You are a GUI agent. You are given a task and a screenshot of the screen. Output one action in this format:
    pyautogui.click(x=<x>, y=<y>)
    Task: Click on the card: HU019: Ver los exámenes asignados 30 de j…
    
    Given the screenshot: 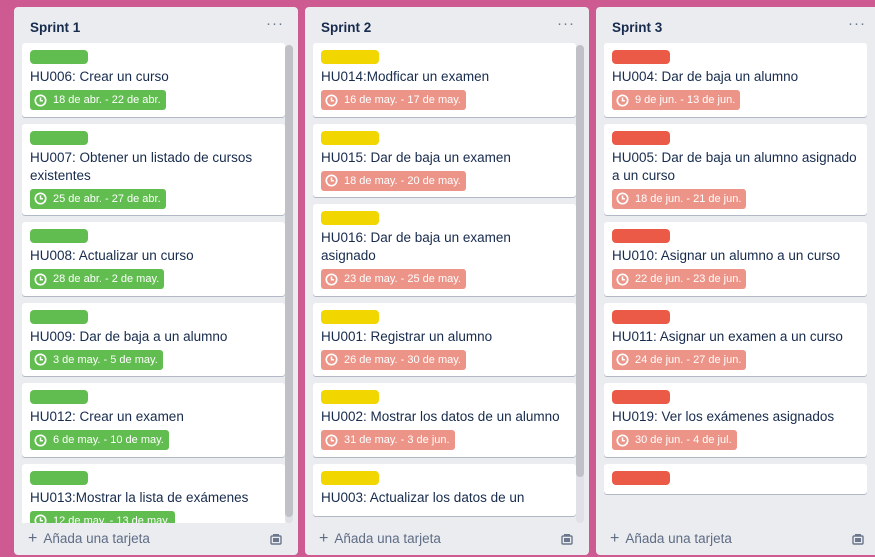 What is the action you would take?
    pyautogui.click(x=735, y=420)
    